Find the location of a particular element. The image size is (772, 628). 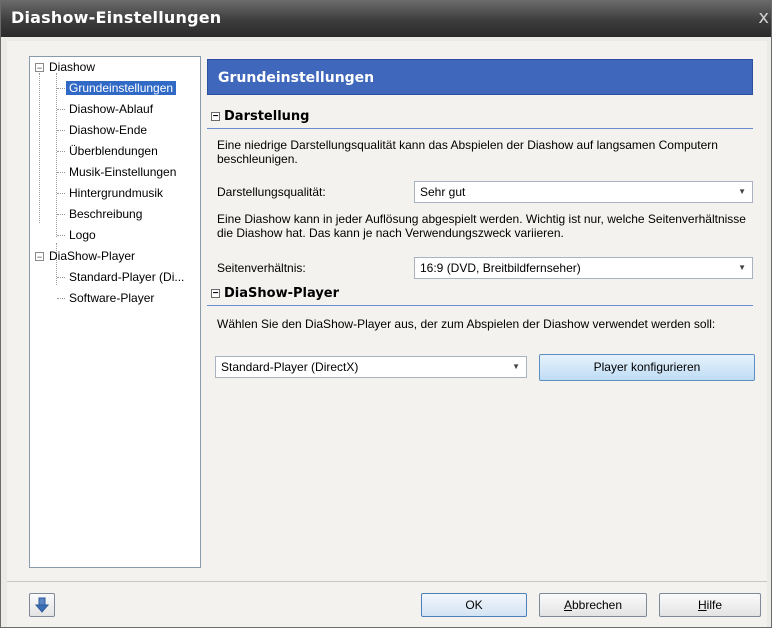

tree-item-musik-einstellungen: Musik-Einstellungen is located at coordinates (122, 172).